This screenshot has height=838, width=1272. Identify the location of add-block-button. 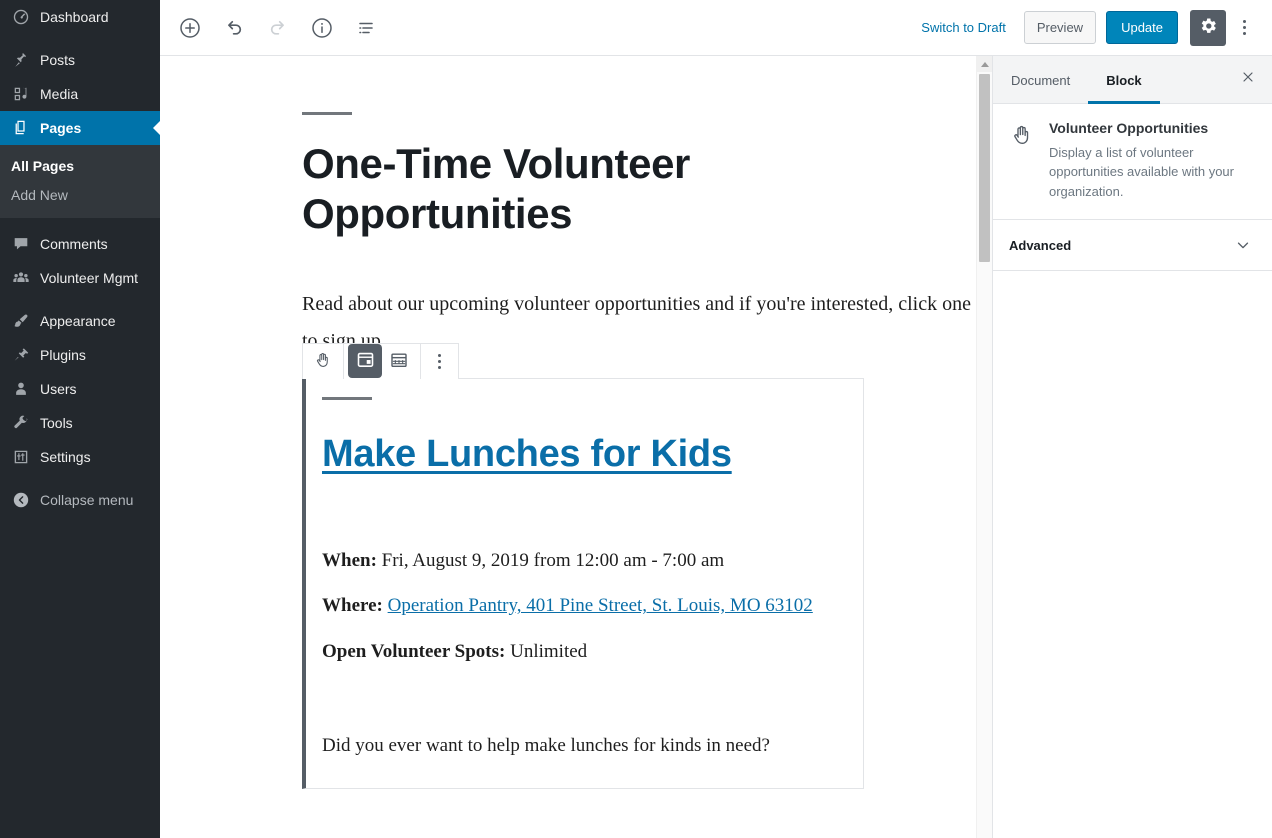
(190, 28).